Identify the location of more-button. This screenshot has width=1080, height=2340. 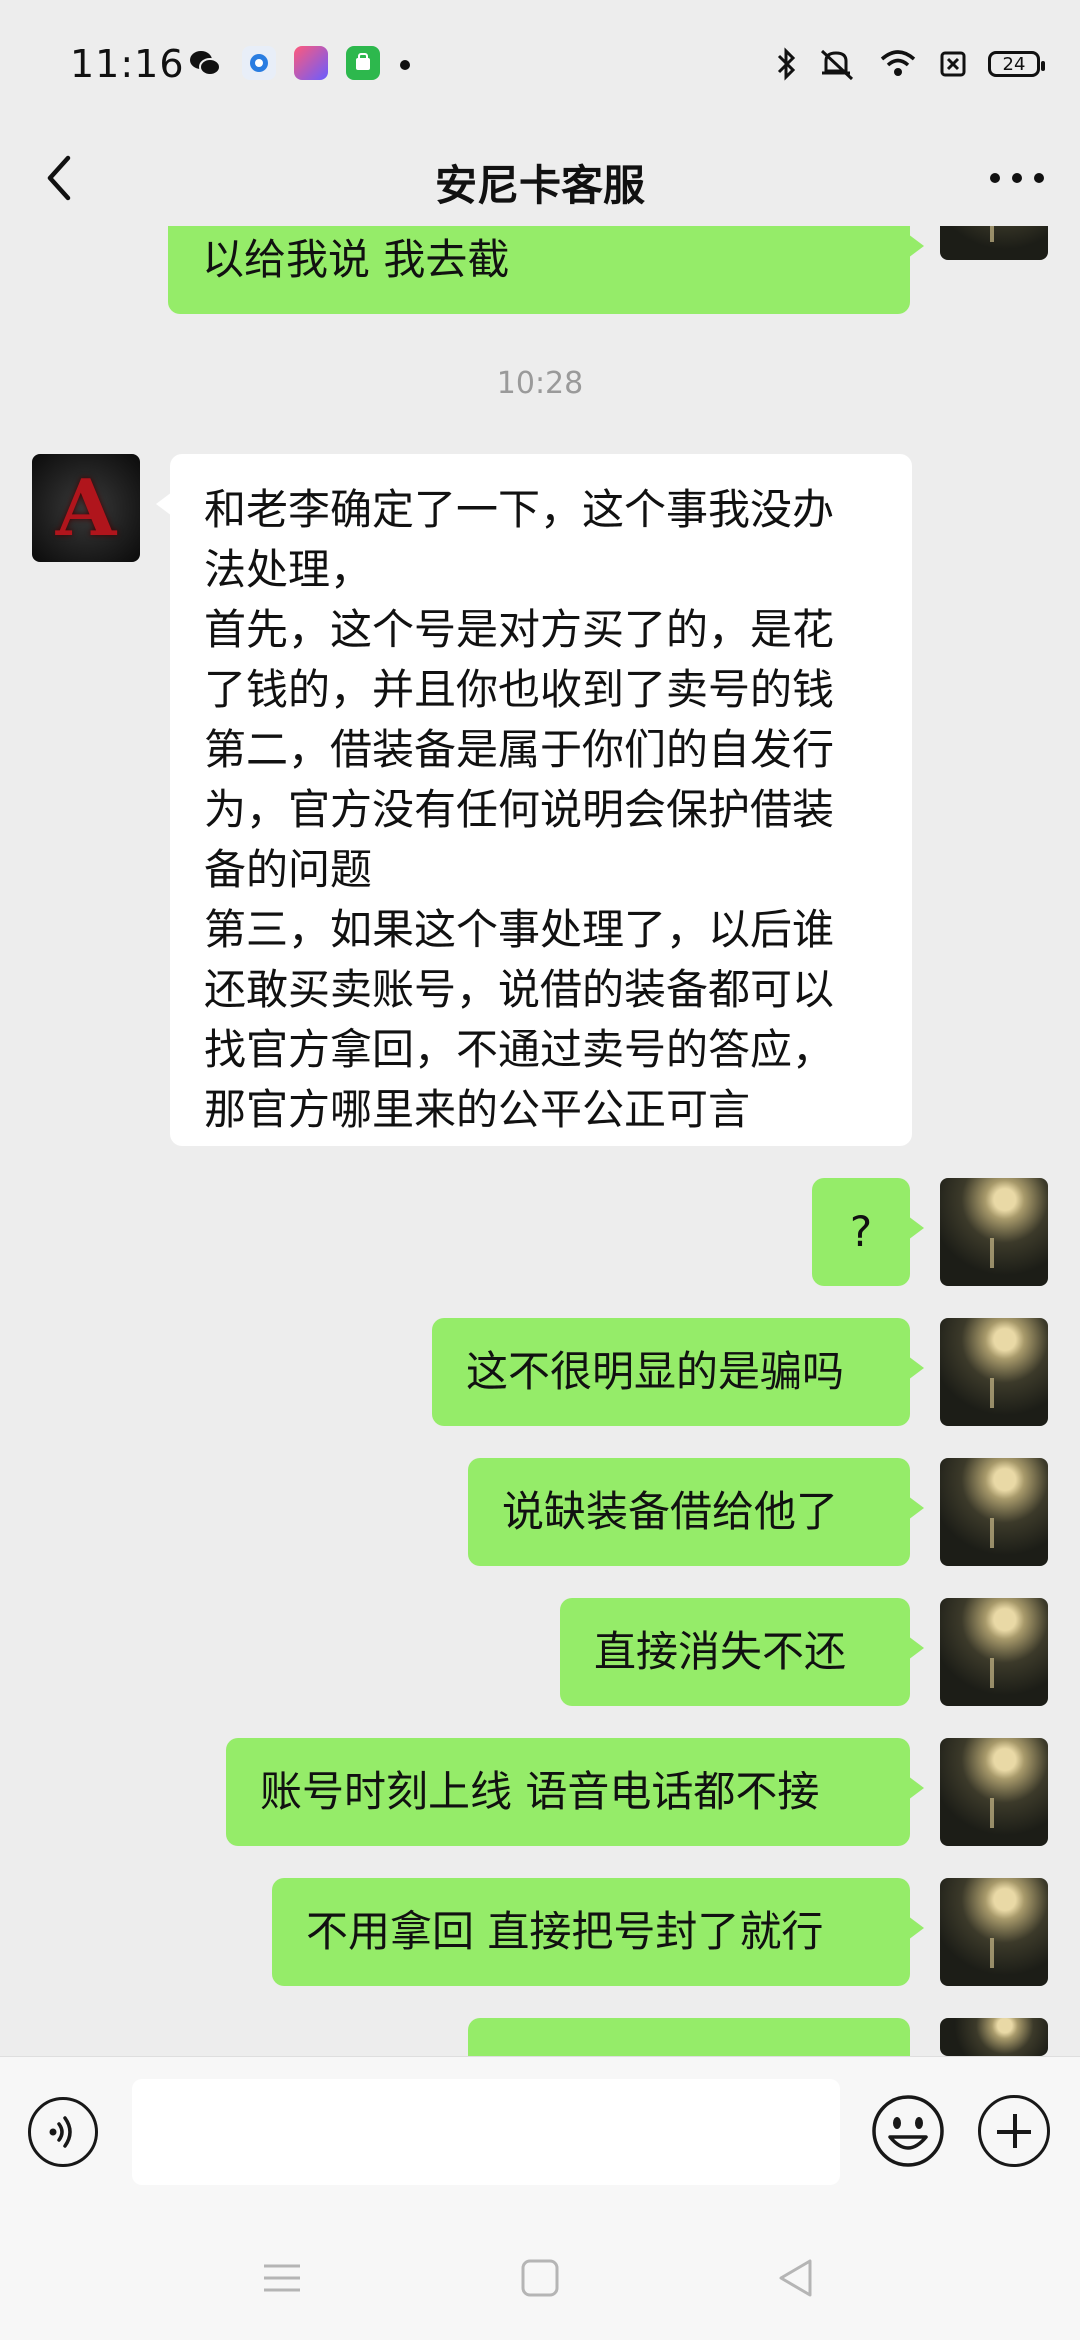
(1017, 178).